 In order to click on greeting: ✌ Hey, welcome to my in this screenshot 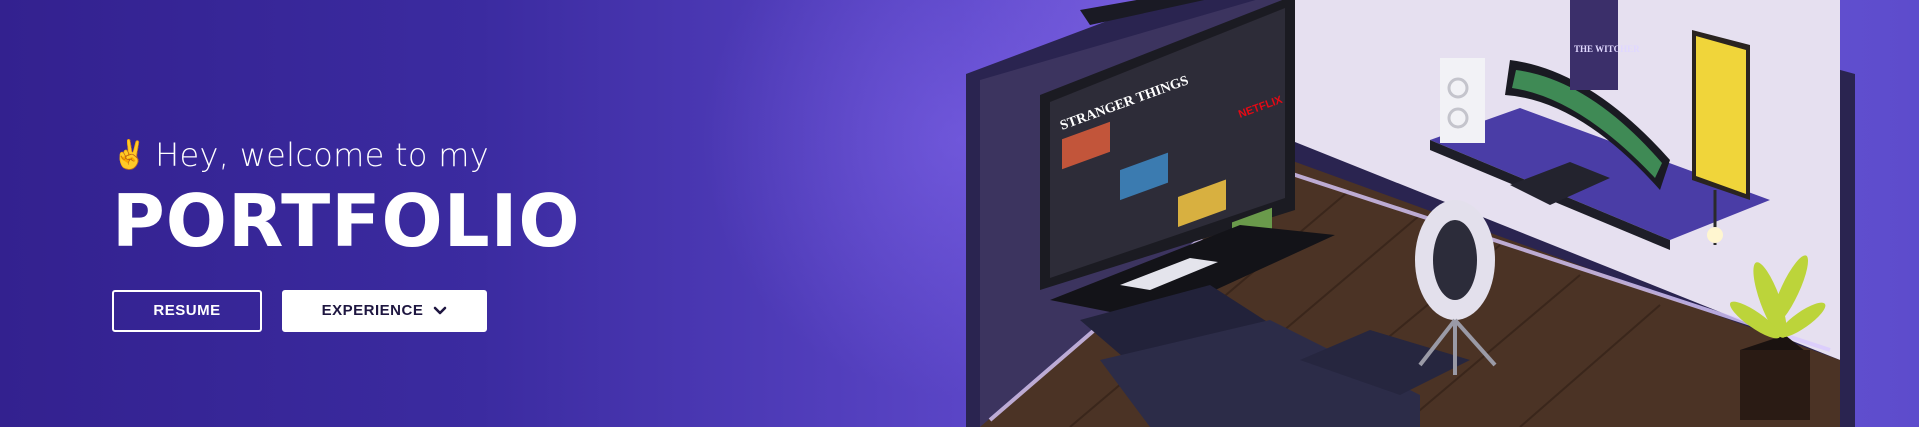, I will do `click(392, 155)`.